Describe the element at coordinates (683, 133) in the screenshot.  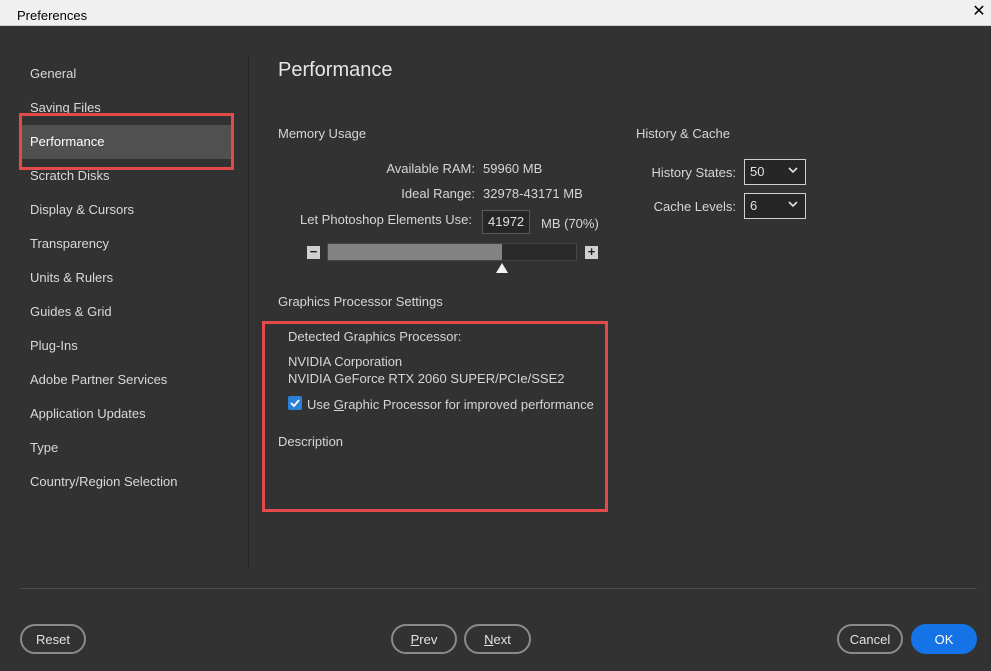
I see `history-cache-heading: History & Cache` at that location.